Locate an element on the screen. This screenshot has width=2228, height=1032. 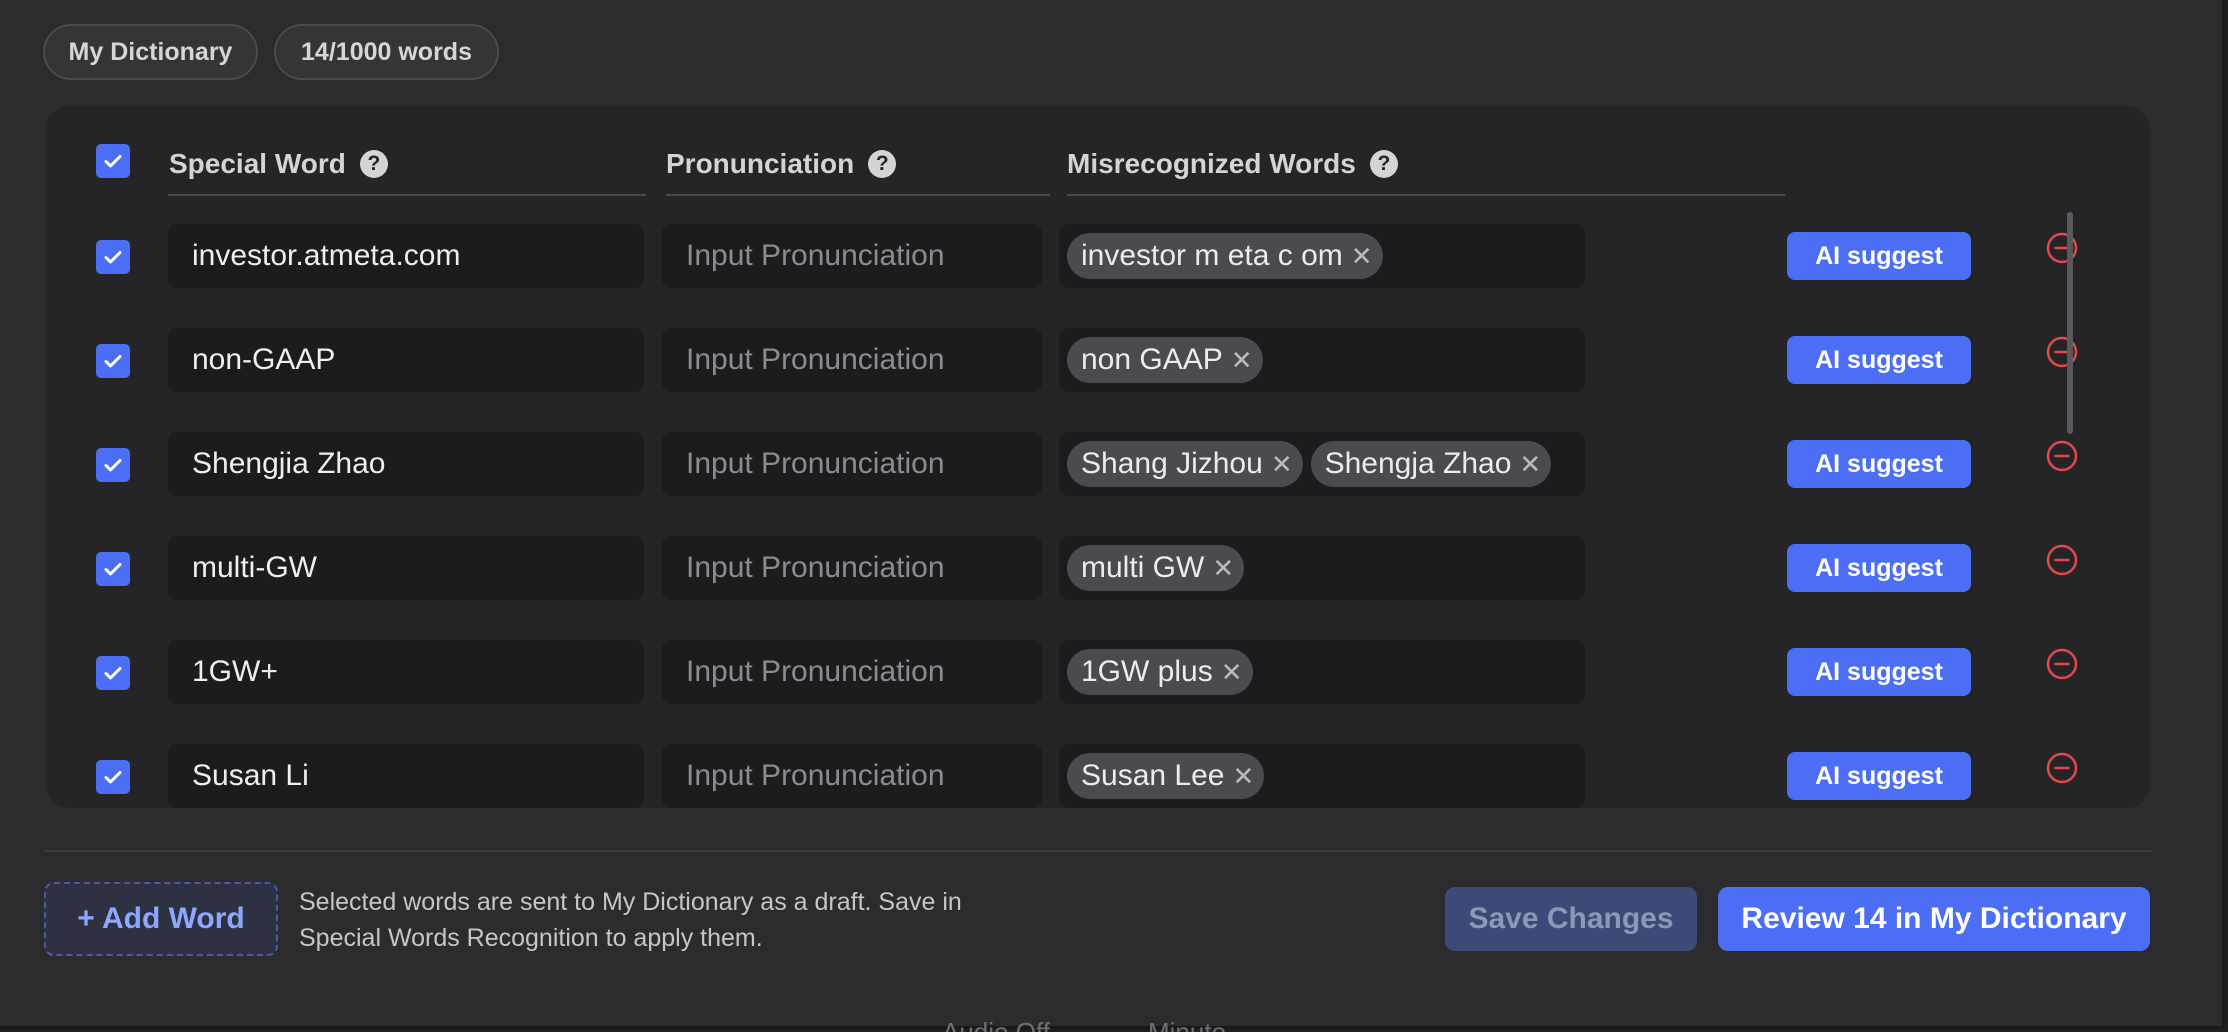
select-all-checkbox is located at coordinates (113, 161).